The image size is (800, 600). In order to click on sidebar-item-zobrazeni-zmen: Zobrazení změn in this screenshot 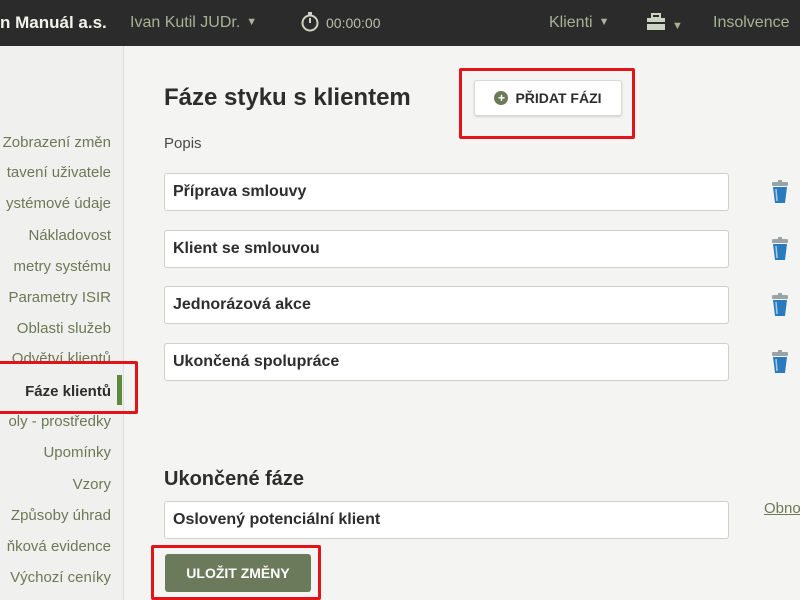, I will do `click(57, 142)`.